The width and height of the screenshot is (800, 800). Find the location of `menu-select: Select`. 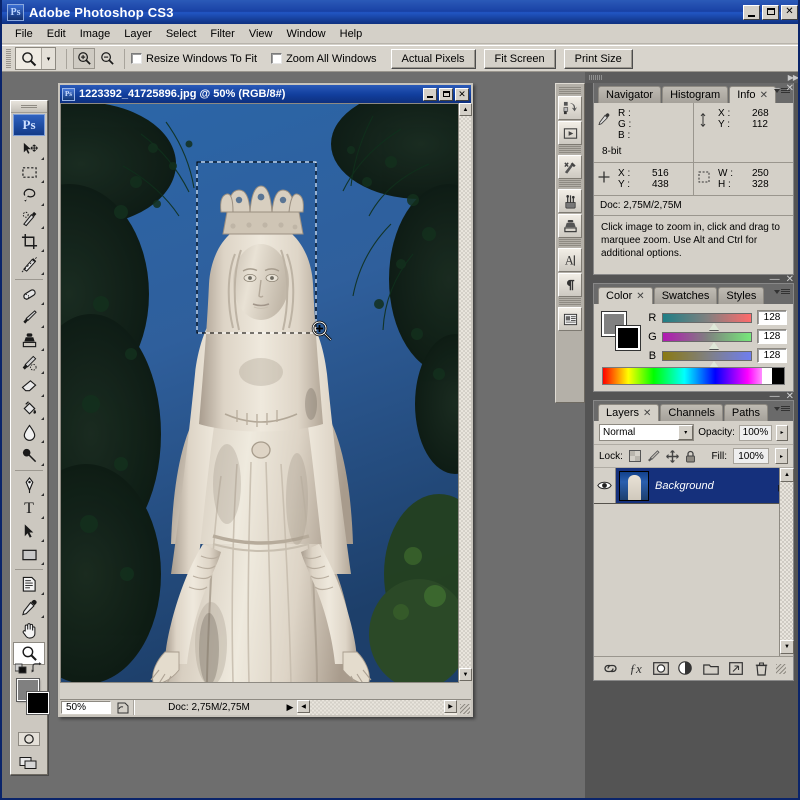

menu-select: Select is located at coordinates (181, 34).